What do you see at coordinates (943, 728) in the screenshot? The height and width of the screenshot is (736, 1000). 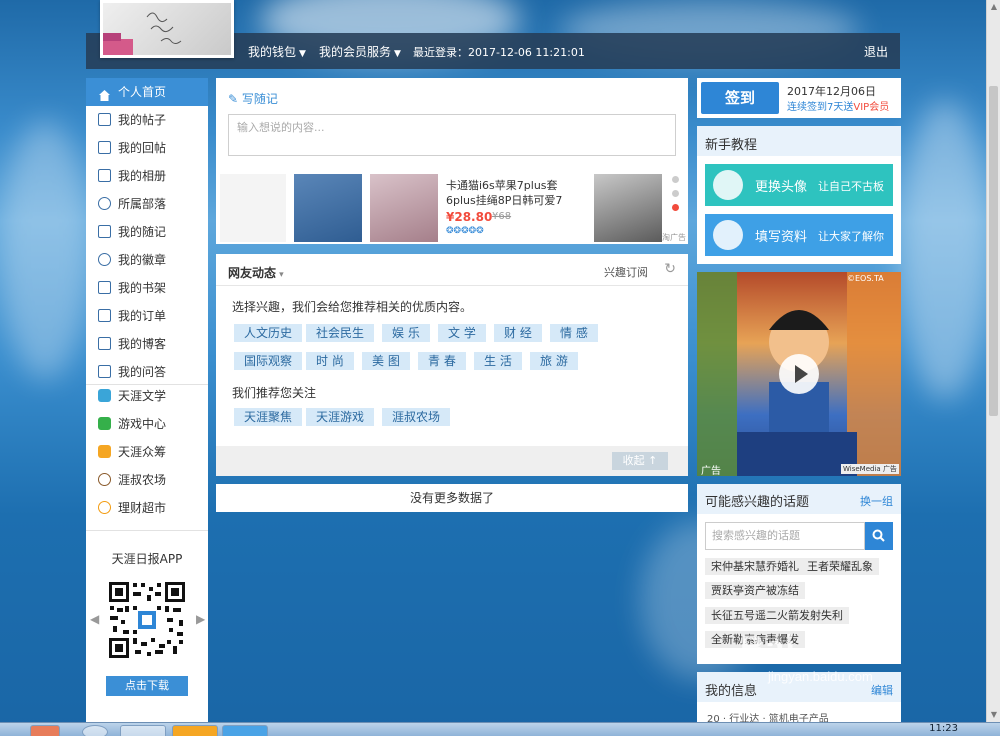 I see `taskbar-clock: 11:23` at bounding box center [943, 728].